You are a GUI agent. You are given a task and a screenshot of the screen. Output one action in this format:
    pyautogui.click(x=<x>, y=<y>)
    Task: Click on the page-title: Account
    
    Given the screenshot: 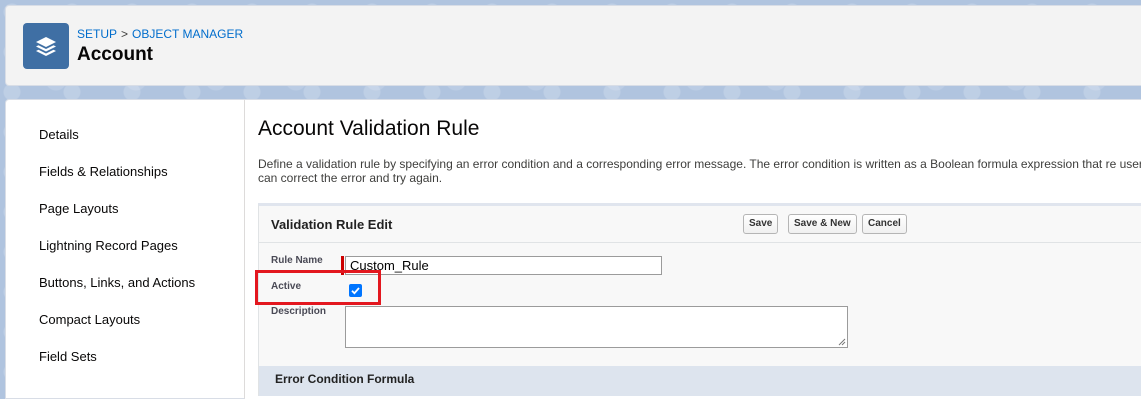 What is the action you would take?
    pyautogui.click(x=115, y=54)
    